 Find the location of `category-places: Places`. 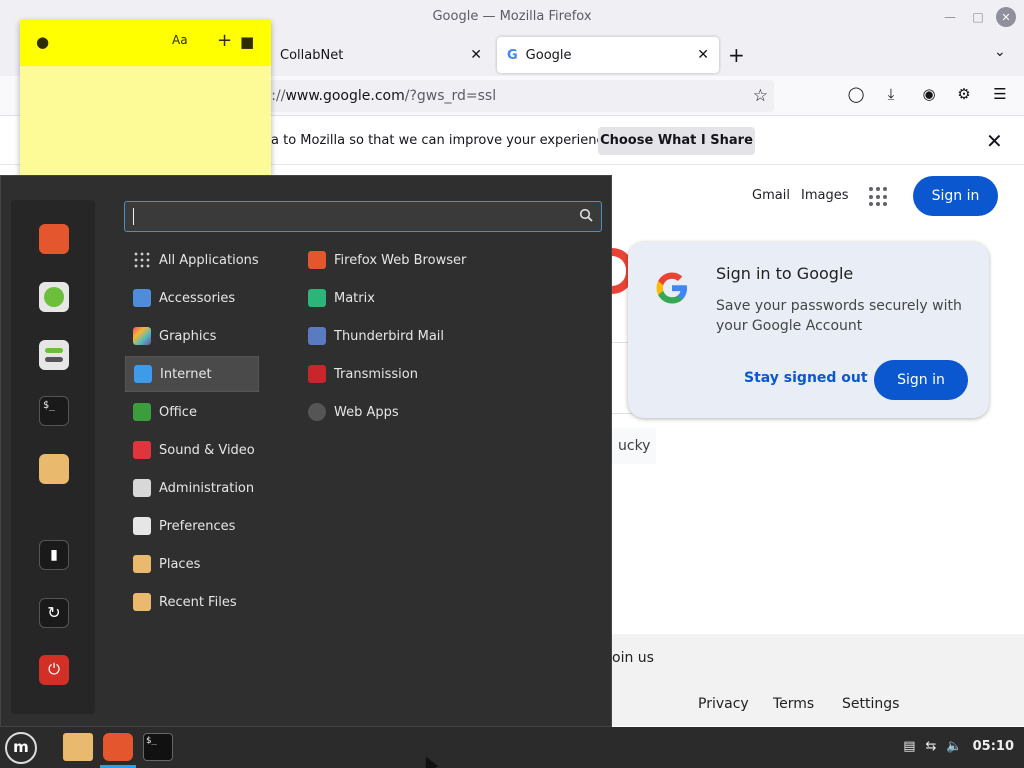

category-places: Places is located at coordinates (192, 564).